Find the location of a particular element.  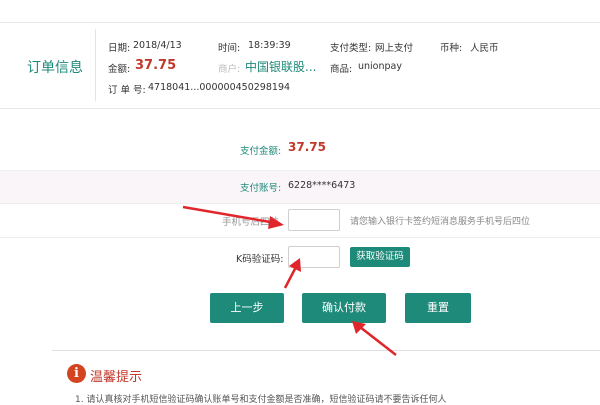

amount-label: 金额: is located at coordinates (119, 69).